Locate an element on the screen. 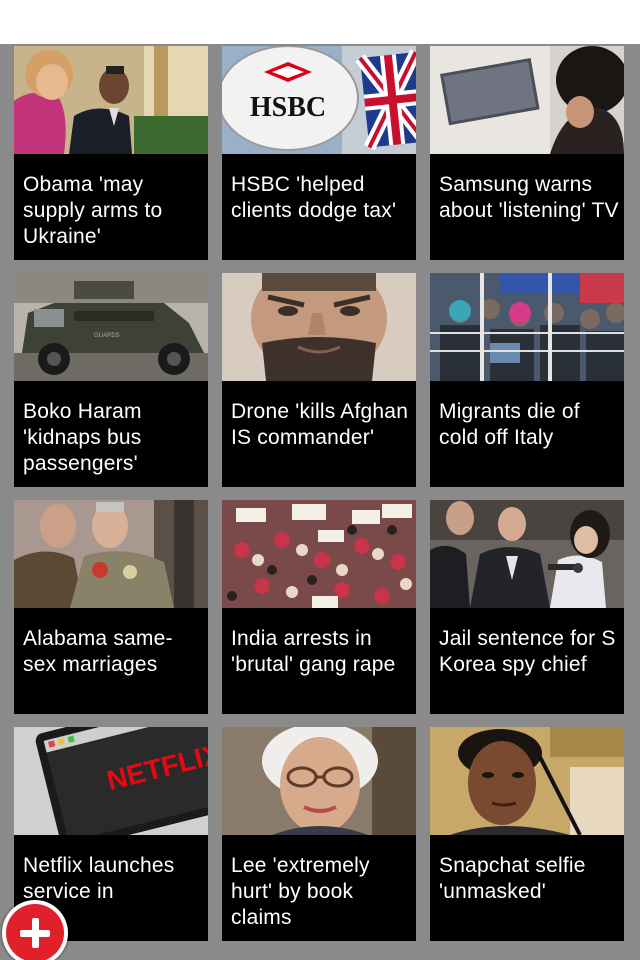 The image size is (640, 960). story-headline: Snapchat selfie 'unmasked' is located at coordinates (512, 878).